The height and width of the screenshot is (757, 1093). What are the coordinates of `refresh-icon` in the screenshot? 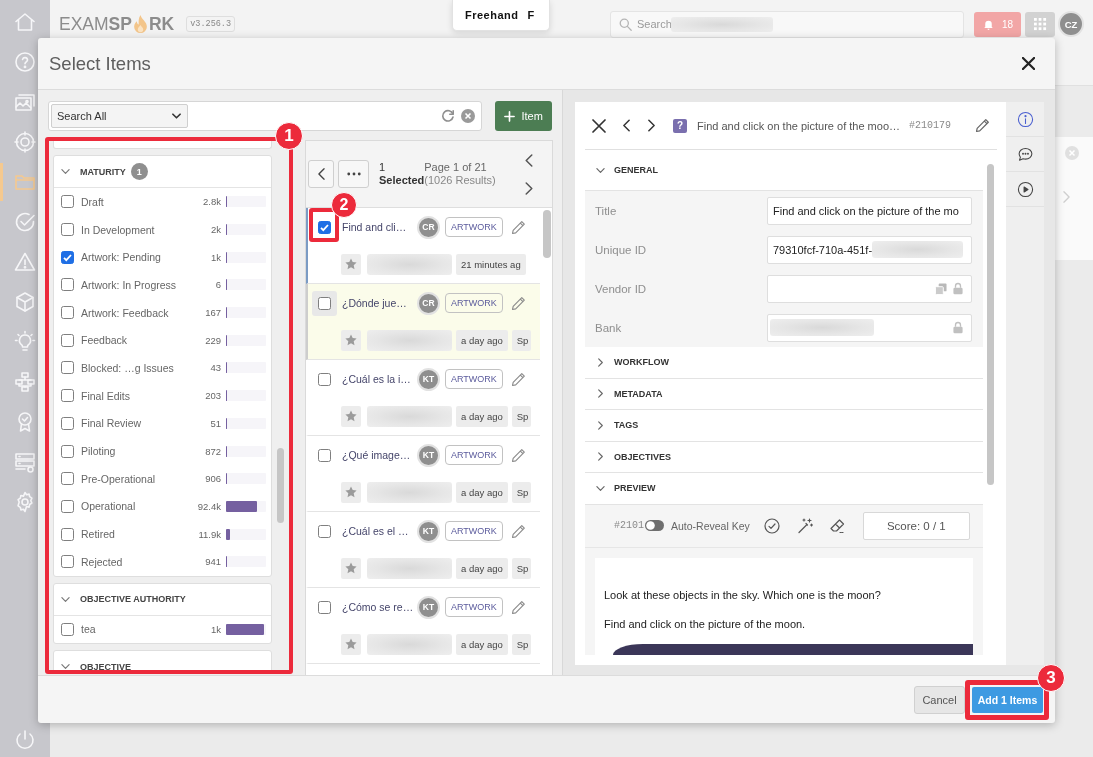 It's located at (448, 116).